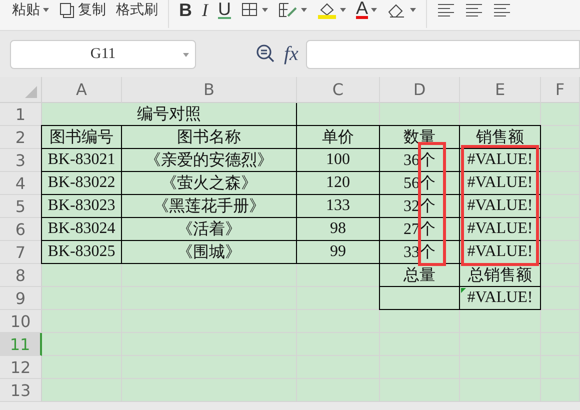 Image resolution: width=580 pixels, height=410 pixels. I want to click on table-cell: 销售额, so click(500, 137).